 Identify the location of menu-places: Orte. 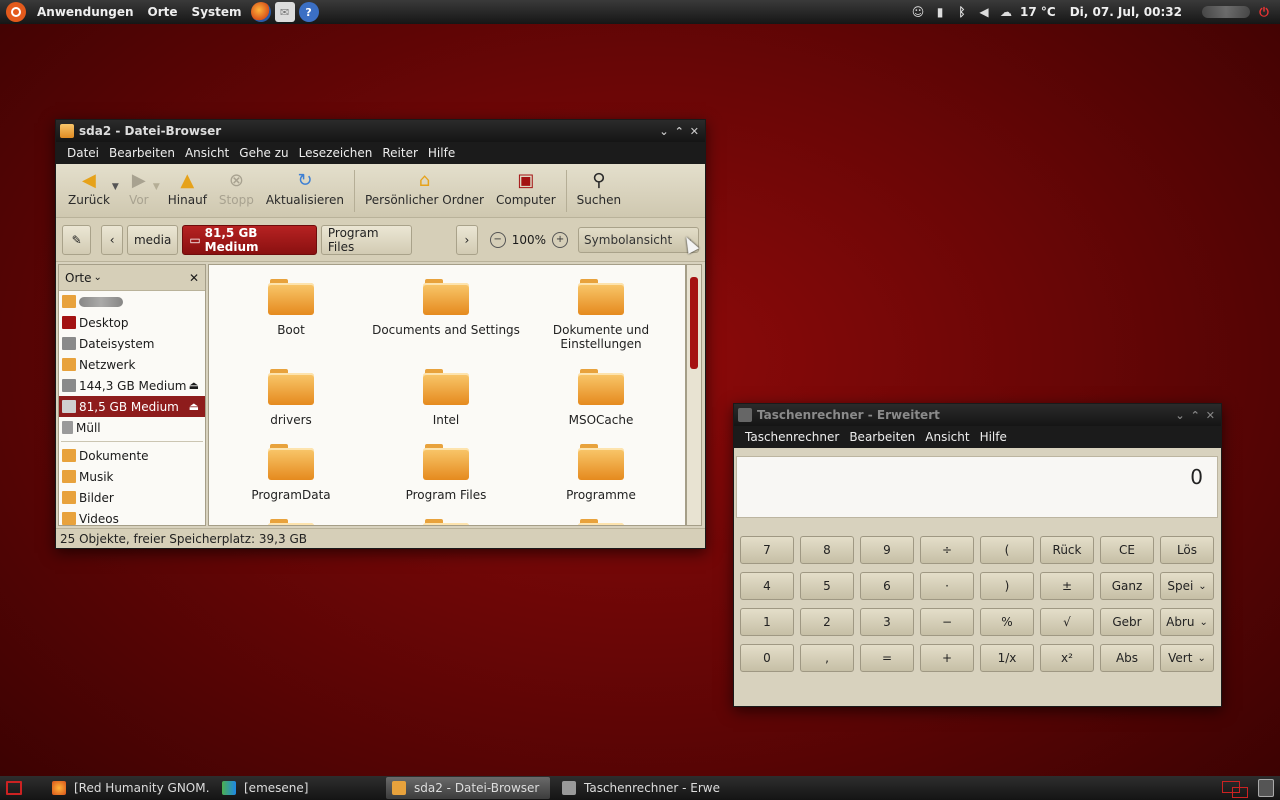
(163, 12).